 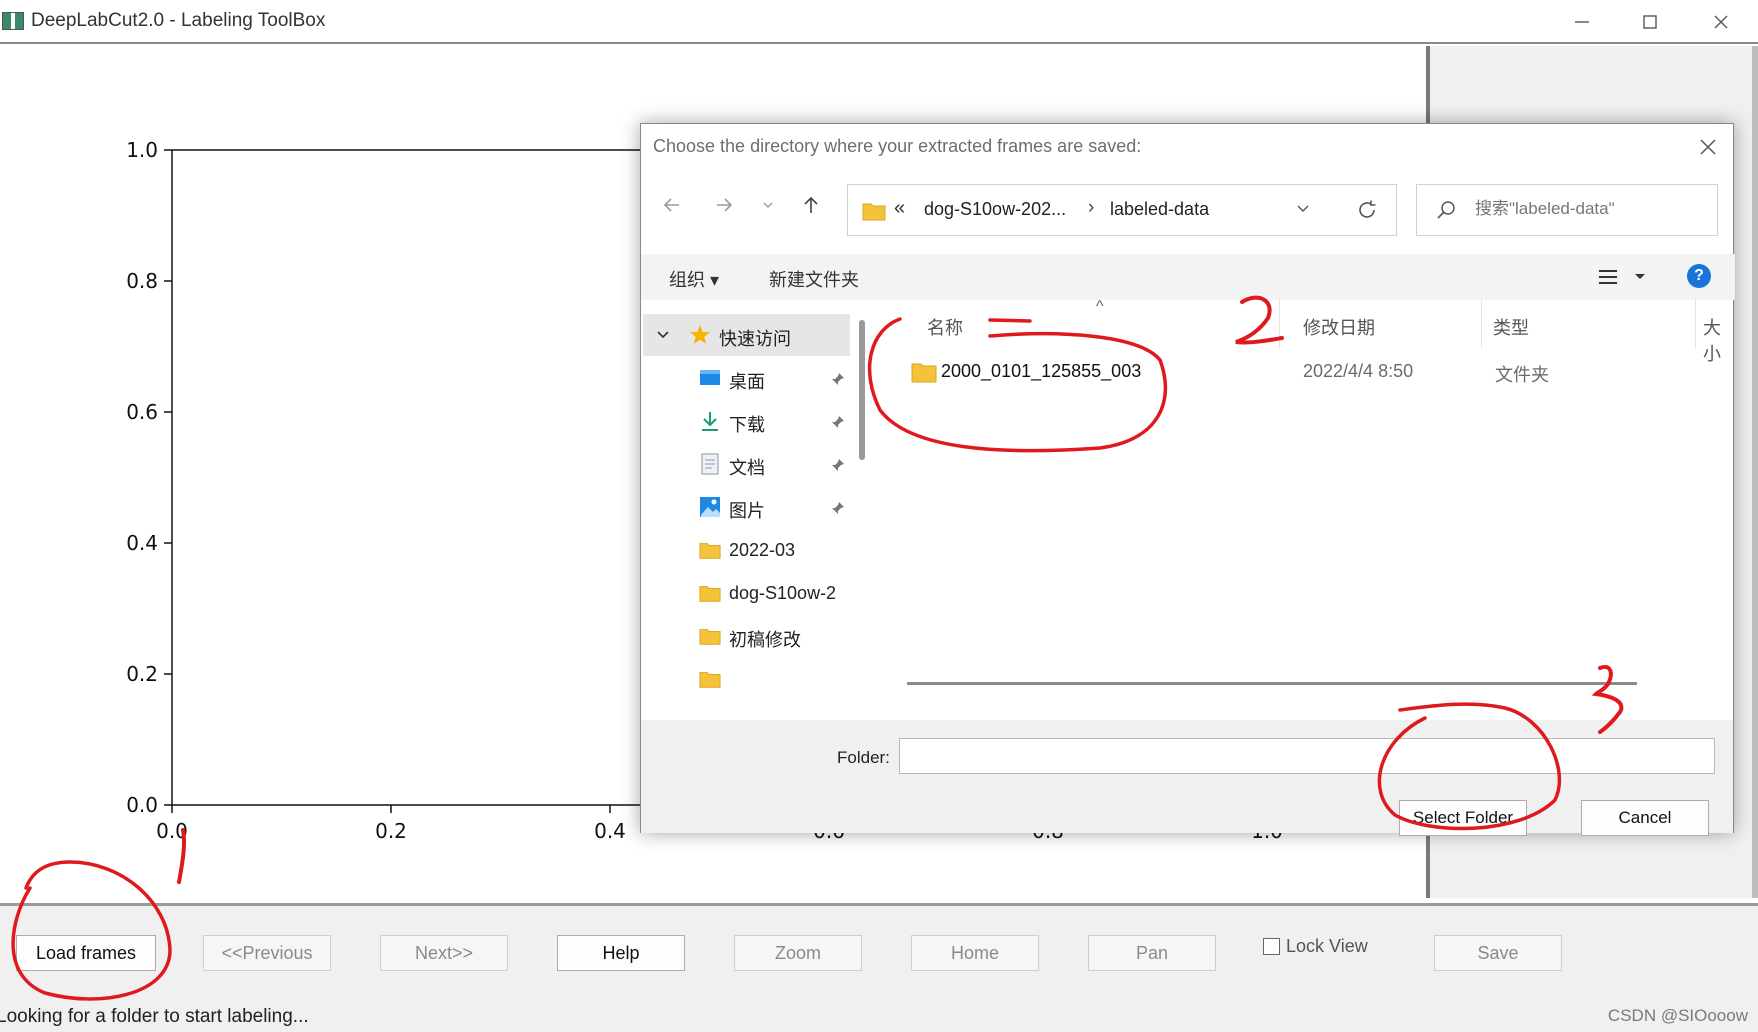 What do you see at coordinates (1718, 340) in the screenshot?
I see `column-header-size: 大小` at bounding box center [1718, 340].